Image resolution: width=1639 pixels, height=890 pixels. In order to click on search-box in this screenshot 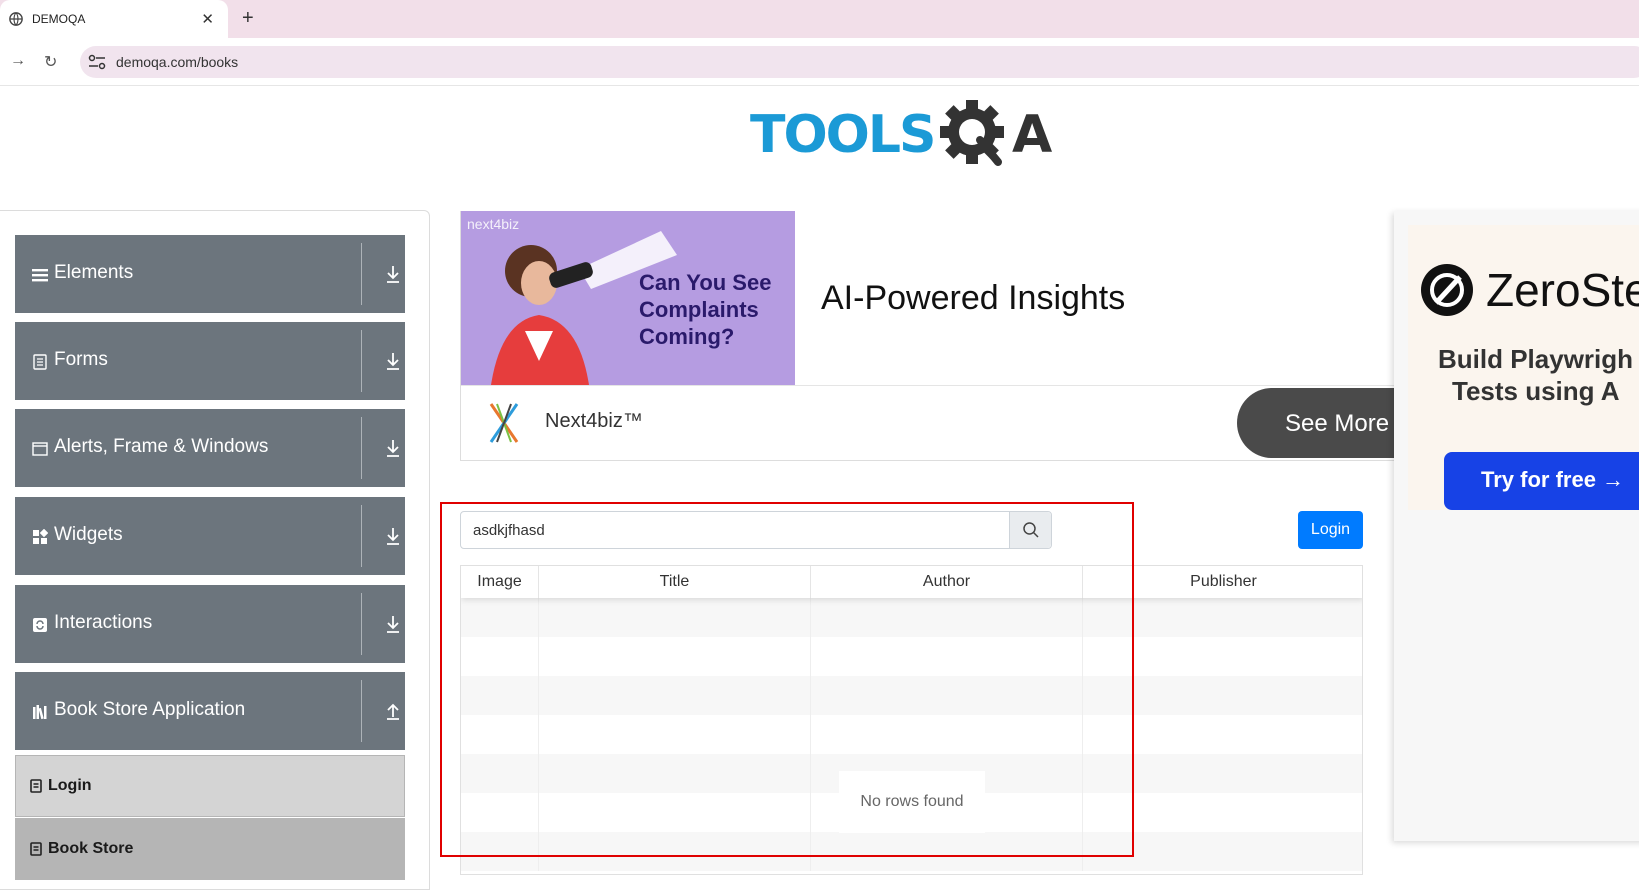, I will do `click(756, 530)`.